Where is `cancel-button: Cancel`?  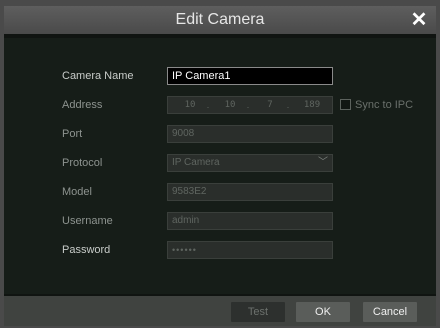 cancel-button: Cancel is located at coordinates (390, 312).